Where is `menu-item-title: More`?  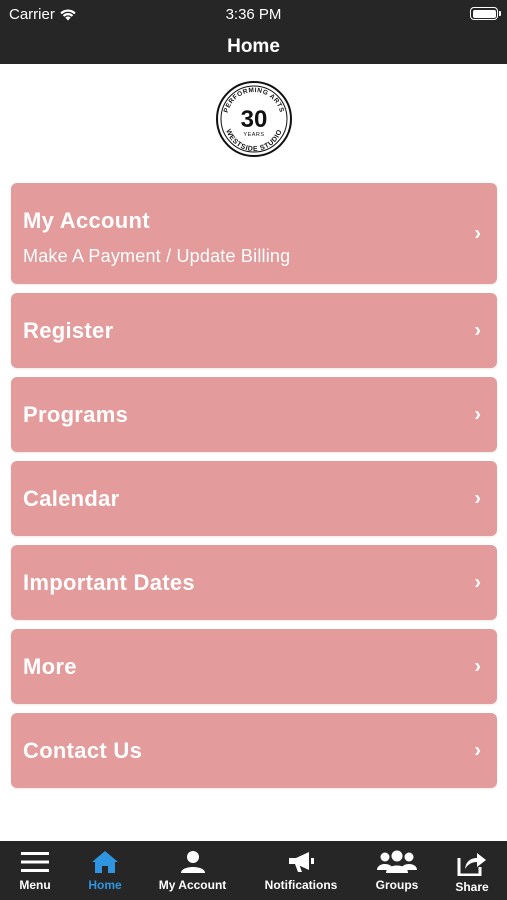
menu-item-title: More is located at coordinates (50, 666).